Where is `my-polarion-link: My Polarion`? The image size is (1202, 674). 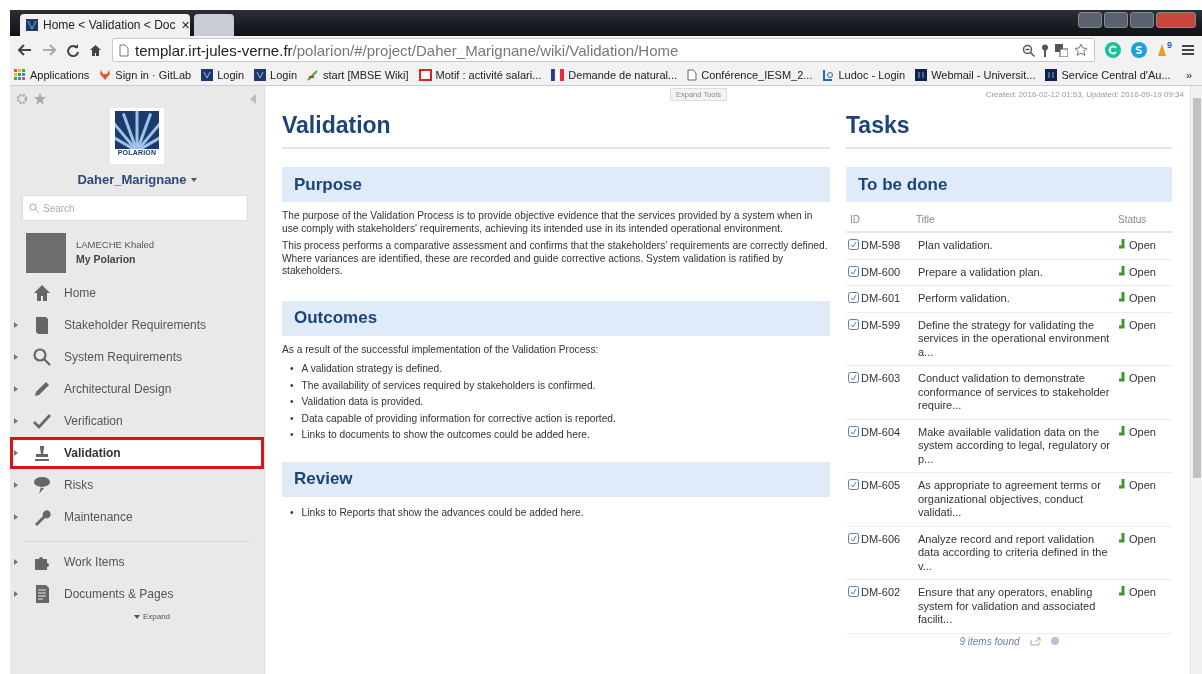 my-polarion-link: My Polarion is located at coordinates (115, 259).